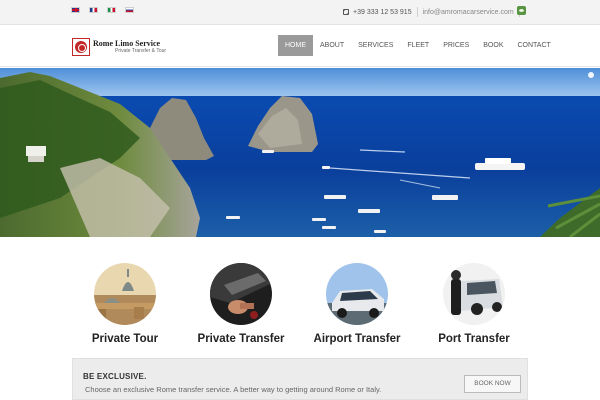 The image size is (600, 400). Describe the element at coordinates (346, 12) in the screenshot. I see `phone-icon` at that location.